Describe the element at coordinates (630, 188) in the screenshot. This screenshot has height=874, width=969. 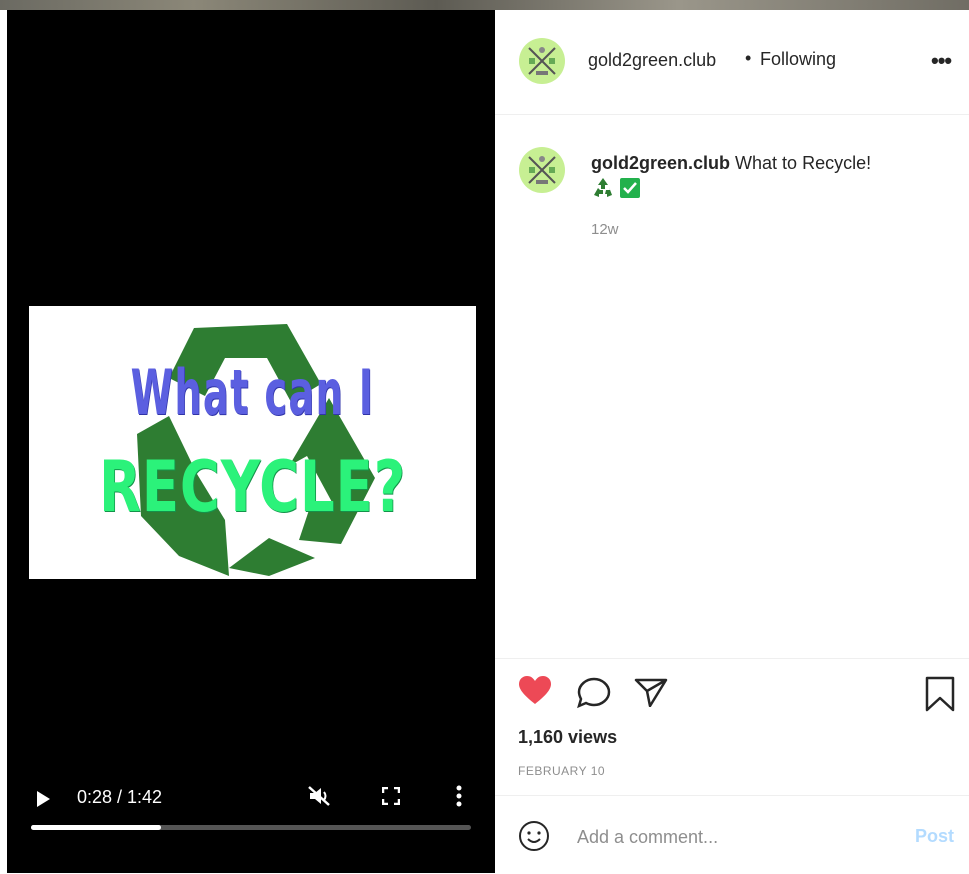
I see `check-icon` at that location.